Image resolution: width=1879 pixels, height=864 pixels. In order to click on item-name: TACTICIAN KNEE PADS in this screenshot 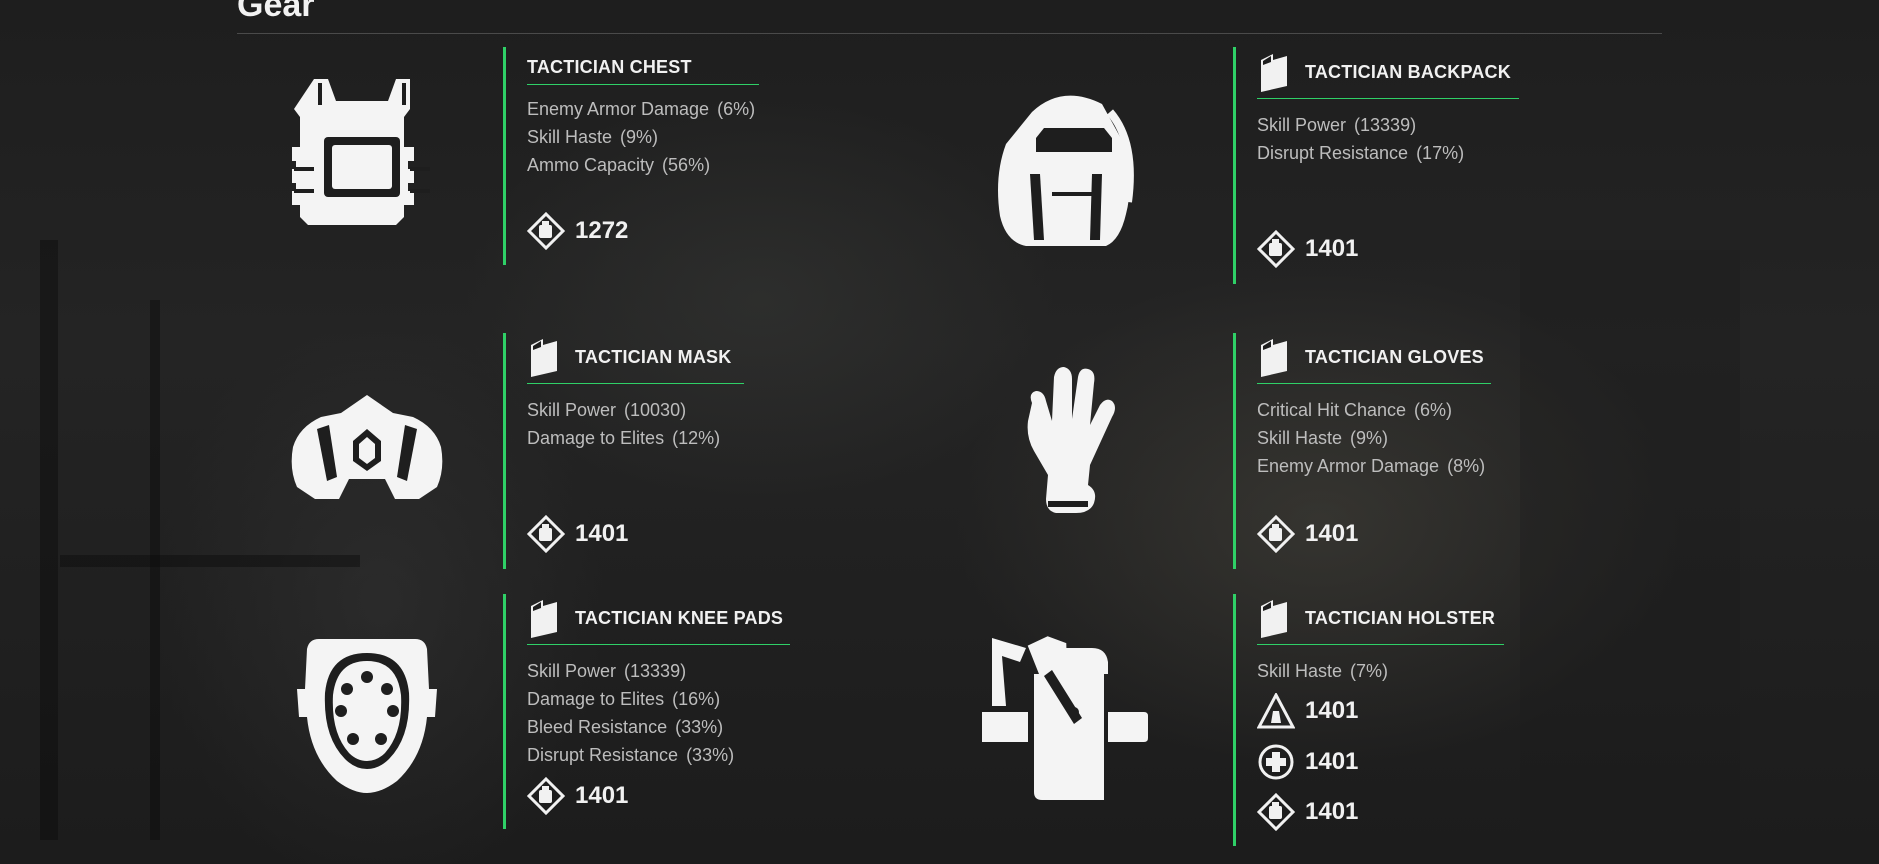, I will do `click(679, 617)`.